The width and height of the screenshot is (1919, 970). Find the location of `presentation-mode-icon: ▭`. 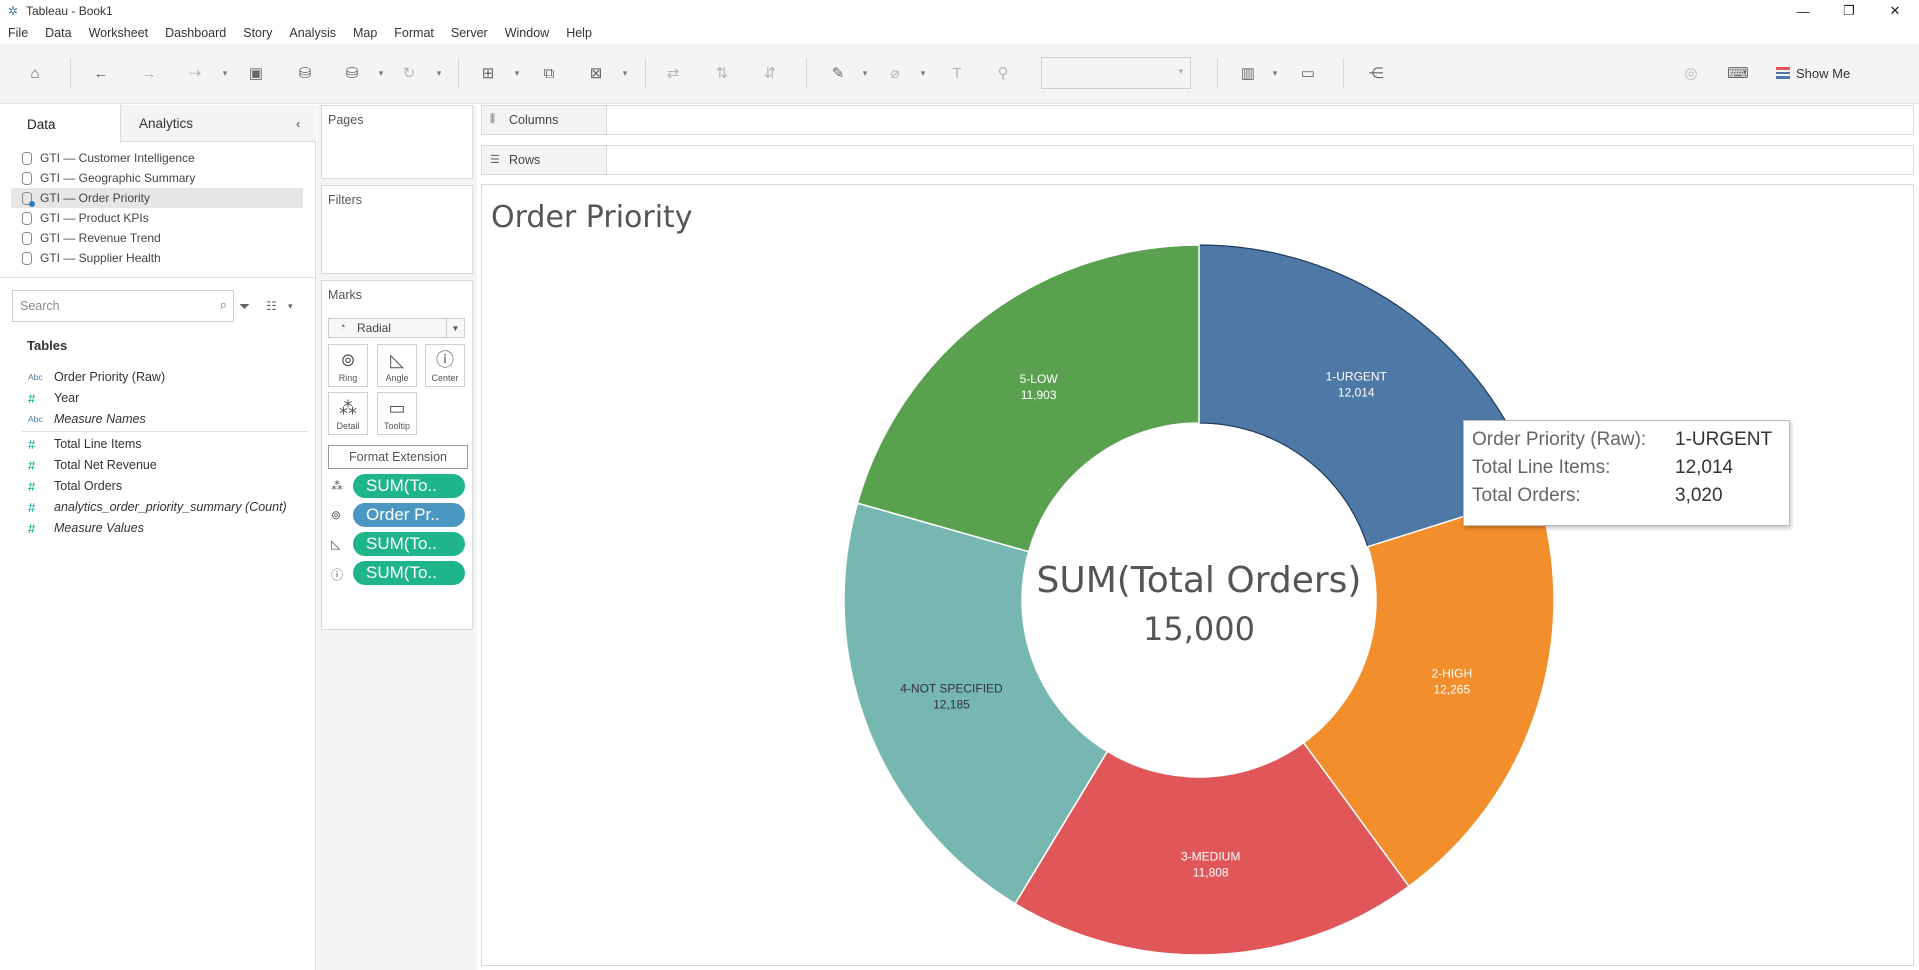

presentation-mode-icon: ▭ is located at coordinates (1308, 73).